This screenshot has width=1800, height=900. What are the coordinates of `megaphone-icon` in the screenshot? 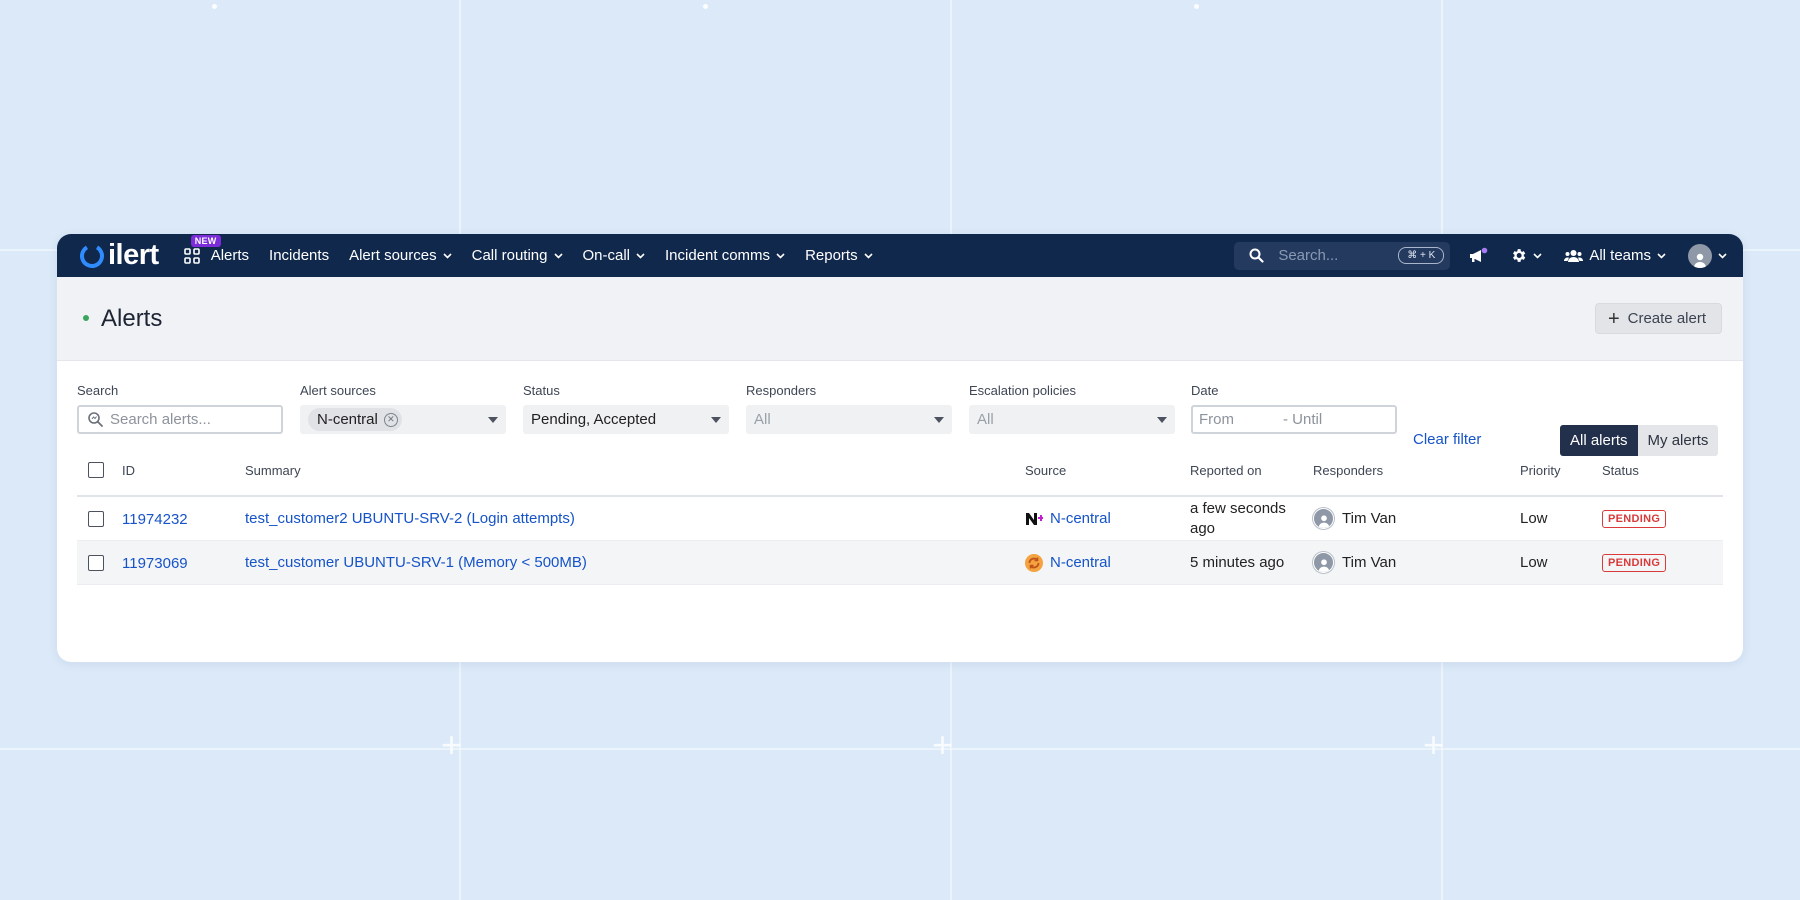 It's located at (1479, 254).